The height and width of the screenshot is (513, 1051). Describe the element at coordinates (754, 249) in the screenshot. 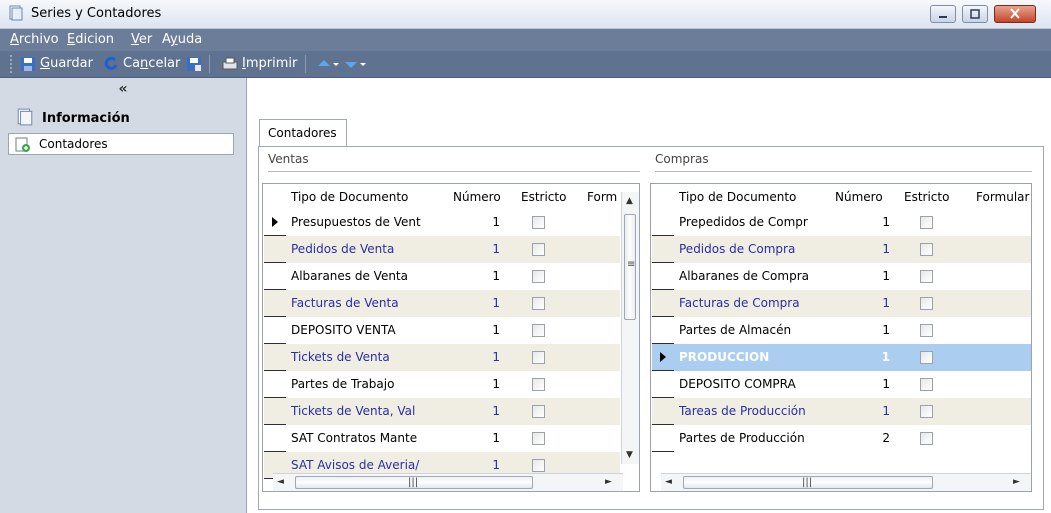

I see `cell-tipo-documento: Pedidos de Compra` at that location.